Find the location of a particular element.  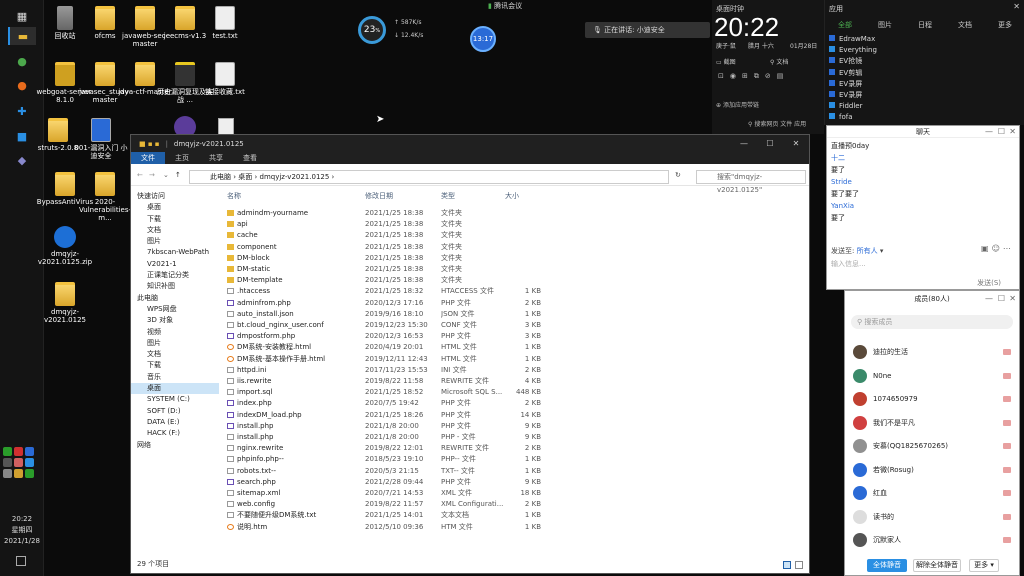

nav-item: 音乐 is located at coordinates (175, 377).